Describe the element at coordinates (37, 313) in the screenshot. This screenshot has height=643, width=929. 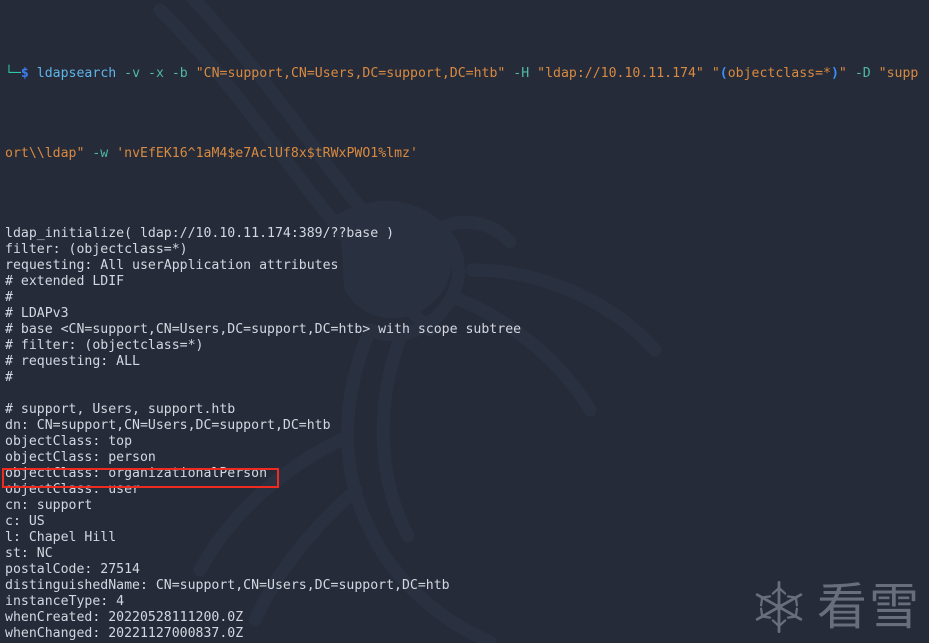
I see `output-line: # LDAPv3` at that location.